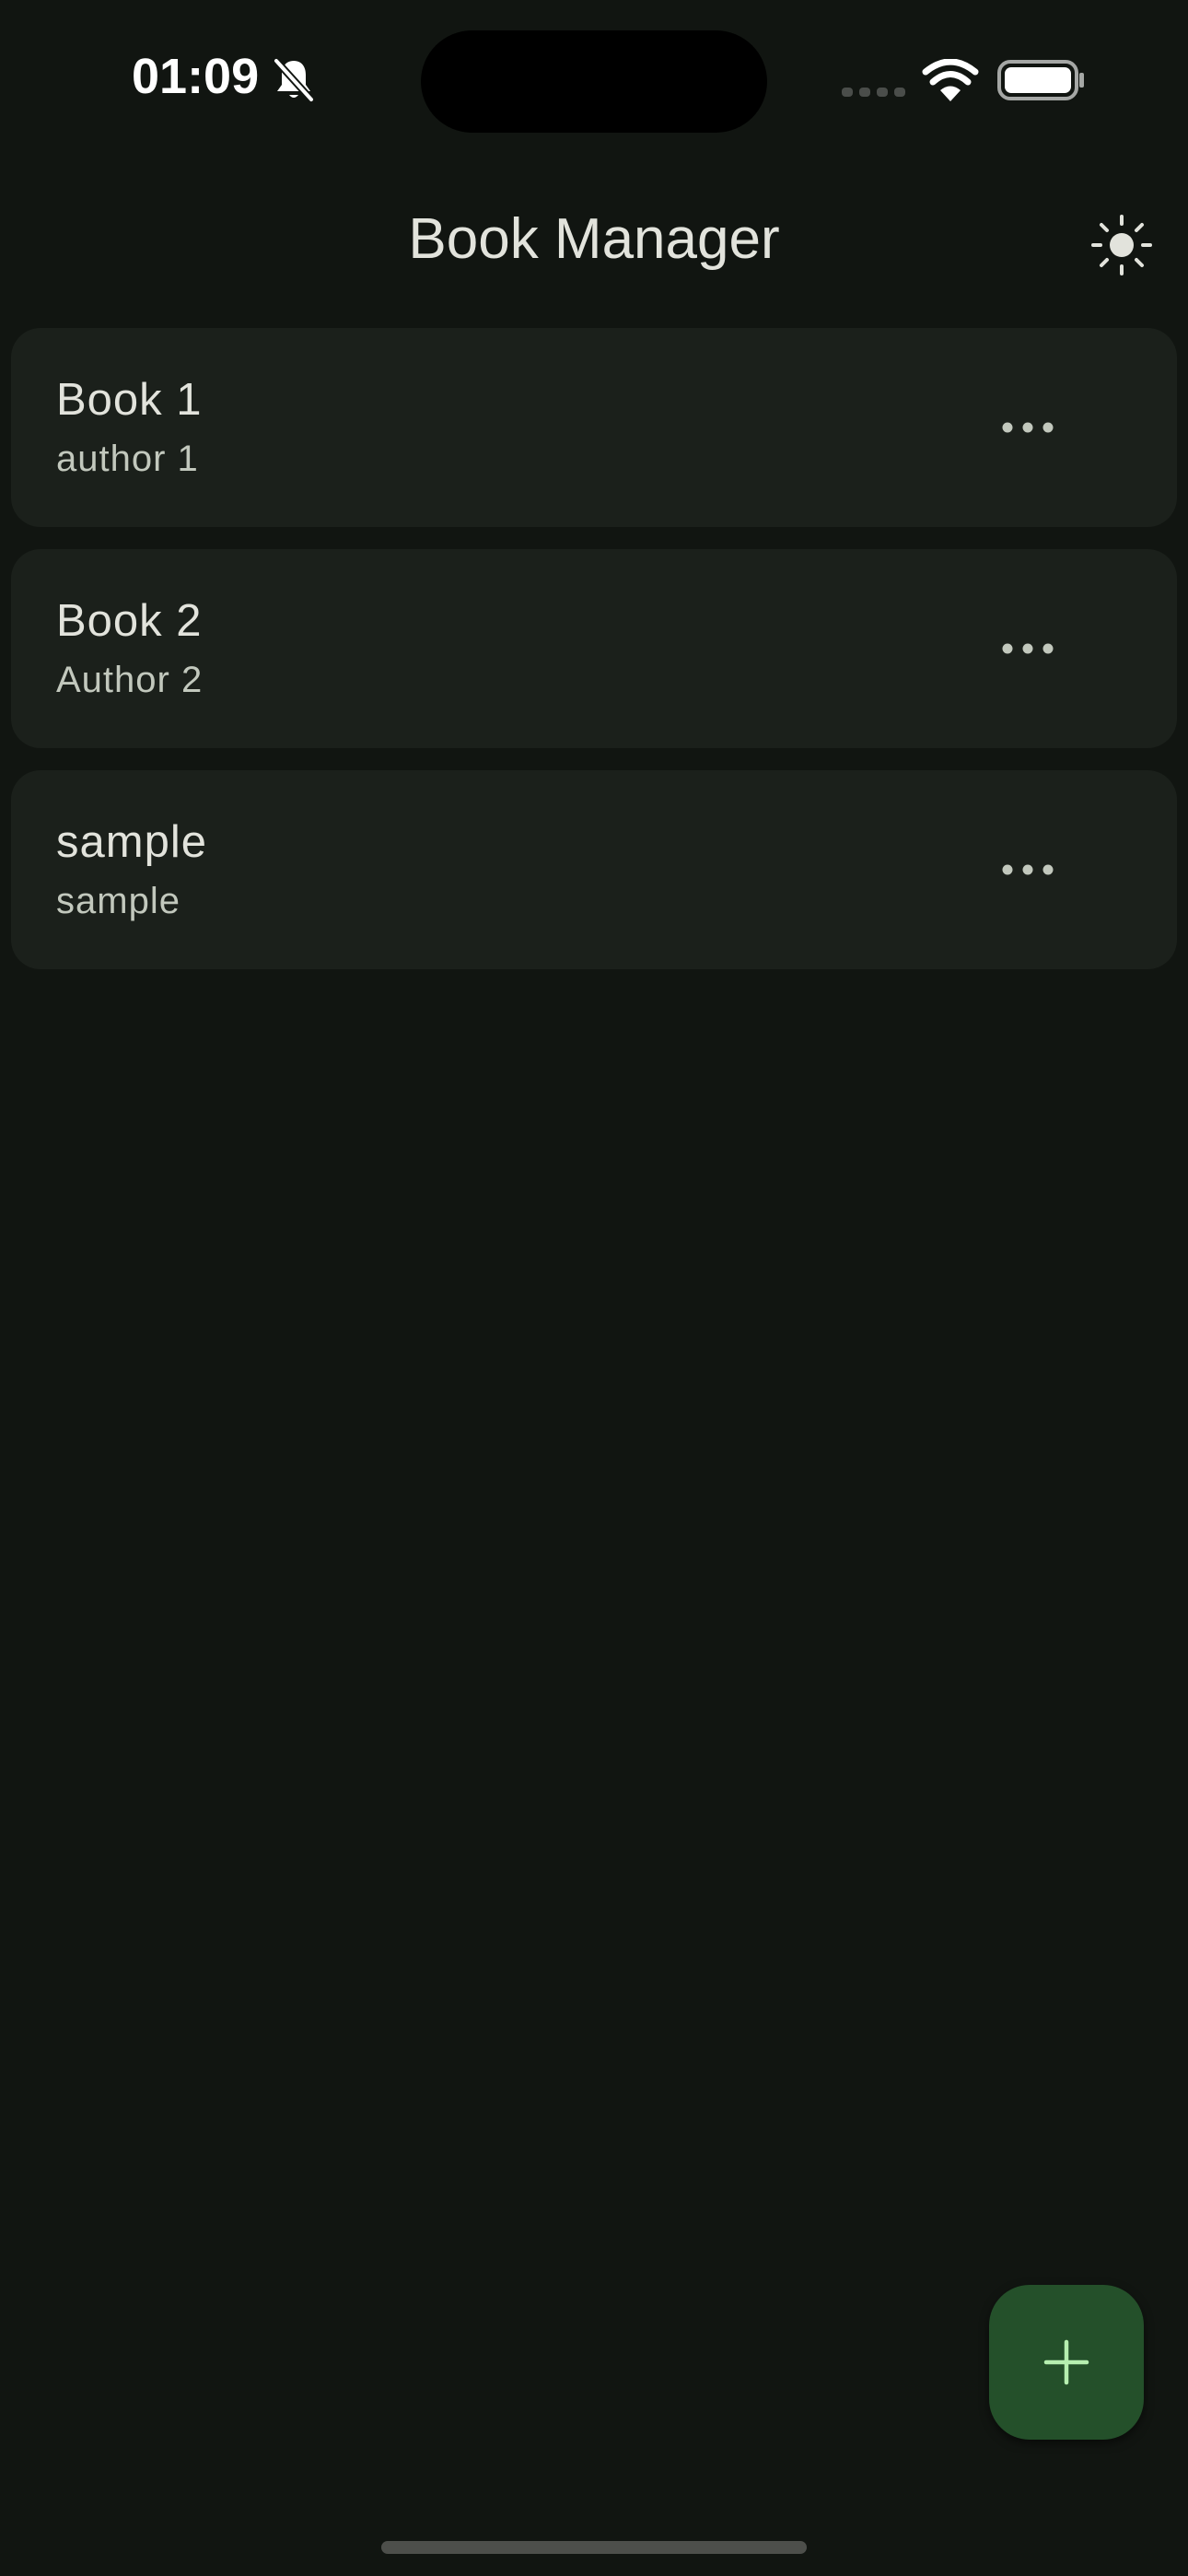 The height and width of the screenshot is (2576, 1188). Describe the element at coordinates (594, 869) in the screenshot. I see `book-card: sample sample` at that location.